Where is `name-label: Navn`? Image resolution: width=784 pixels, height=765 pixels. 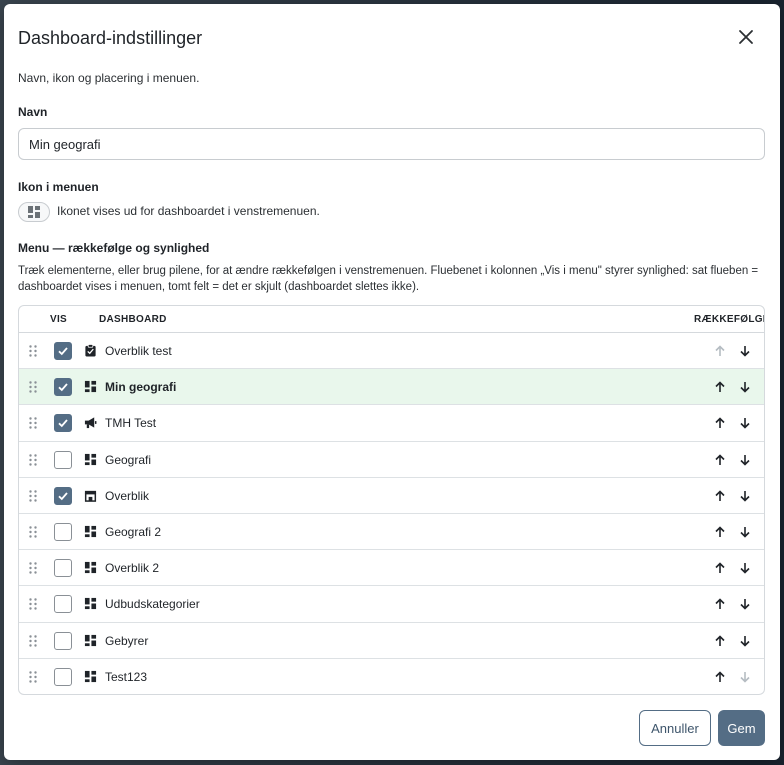 name-label: Navn is located at coordinates (33, 112).